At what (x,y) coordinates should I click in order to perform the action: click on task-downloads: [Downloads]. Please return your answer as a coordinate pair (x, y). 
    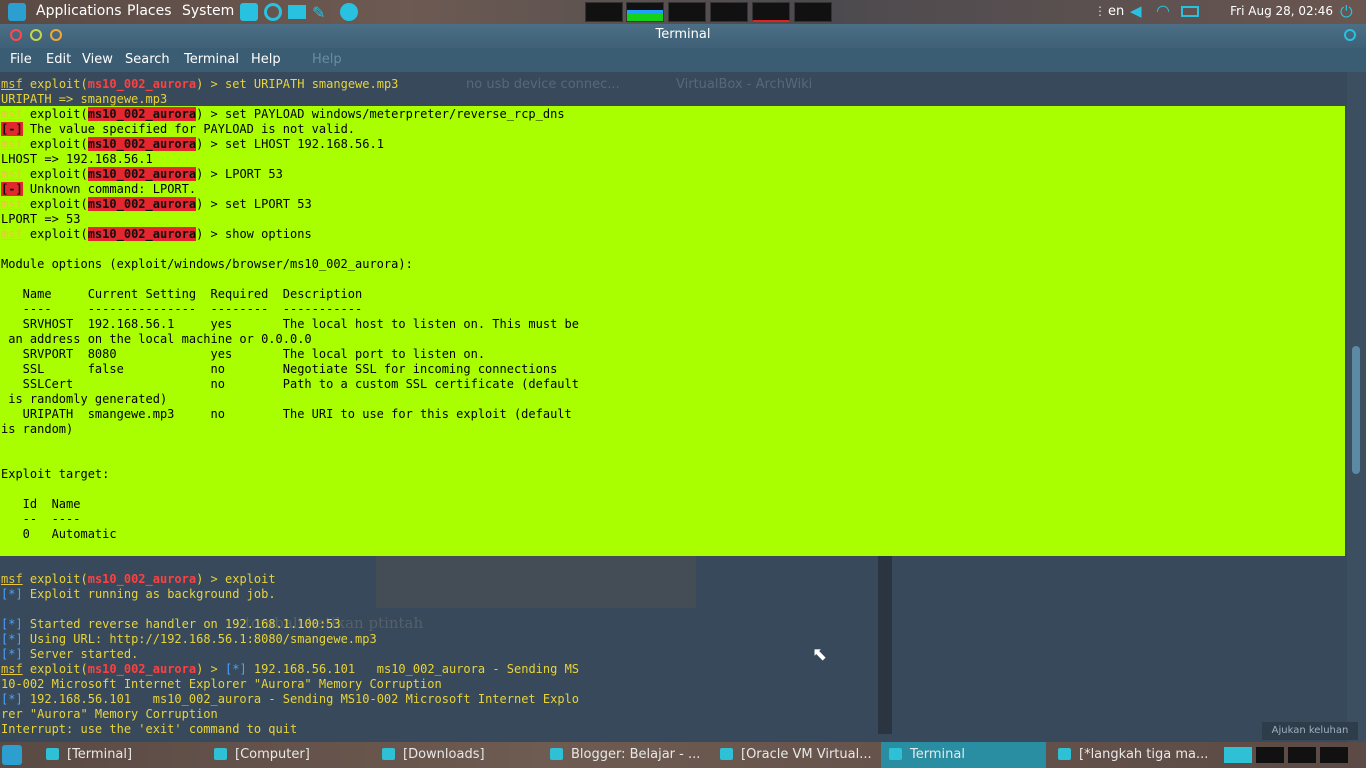
    Looking at the image, I should click on (457, 755).